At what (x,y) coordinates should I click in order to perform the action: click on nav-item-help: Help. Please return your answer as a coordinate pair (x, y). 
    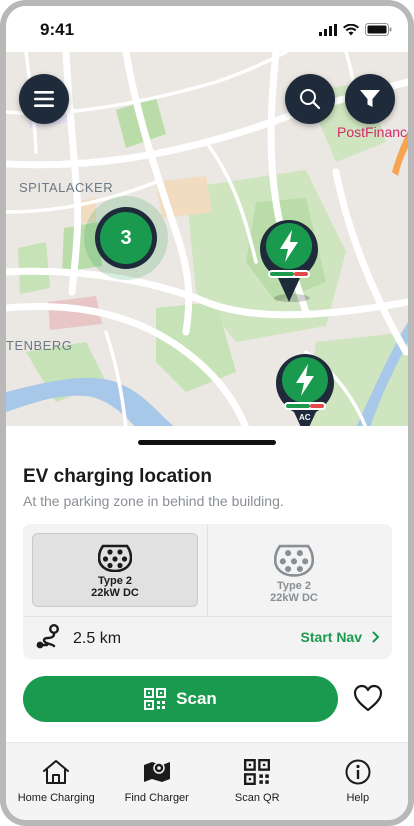
    Looking at the image, I should click on (358, 781).